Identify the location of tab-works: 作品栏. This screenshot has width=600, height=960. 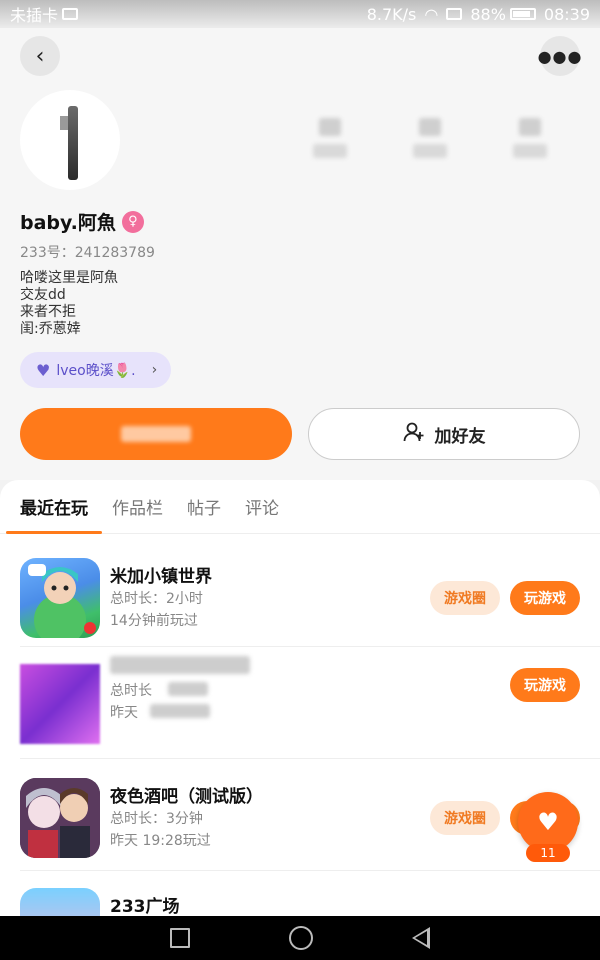
(137, 507).